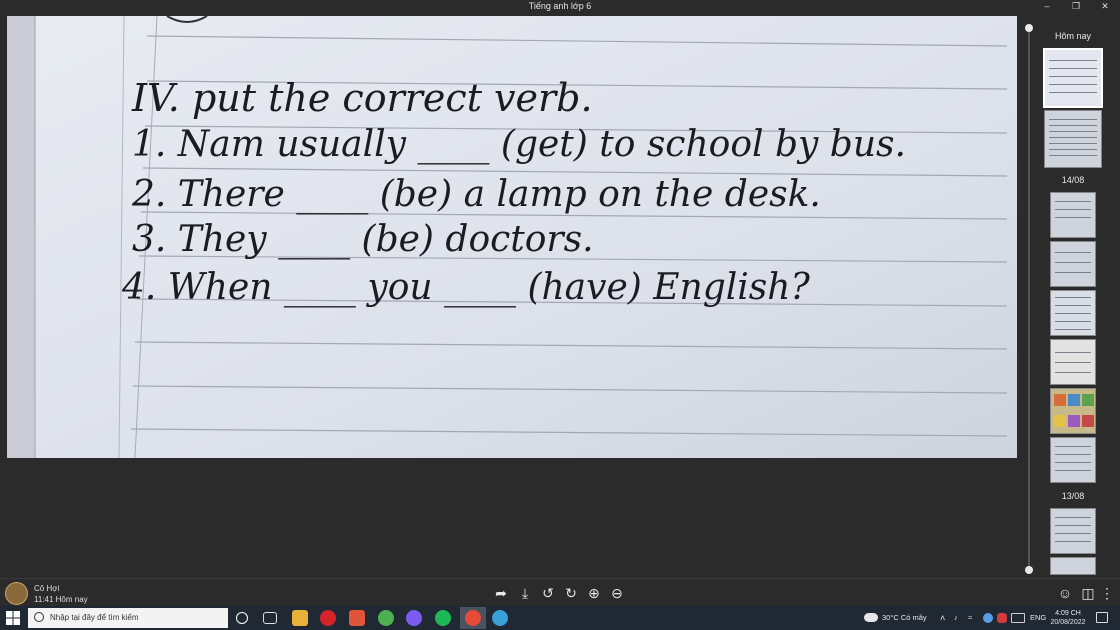  What do you see at coordinates (1065, 593) in the screenshot?
I see `add-reaction-icon: ☺` at bounding box center [1065, 593].